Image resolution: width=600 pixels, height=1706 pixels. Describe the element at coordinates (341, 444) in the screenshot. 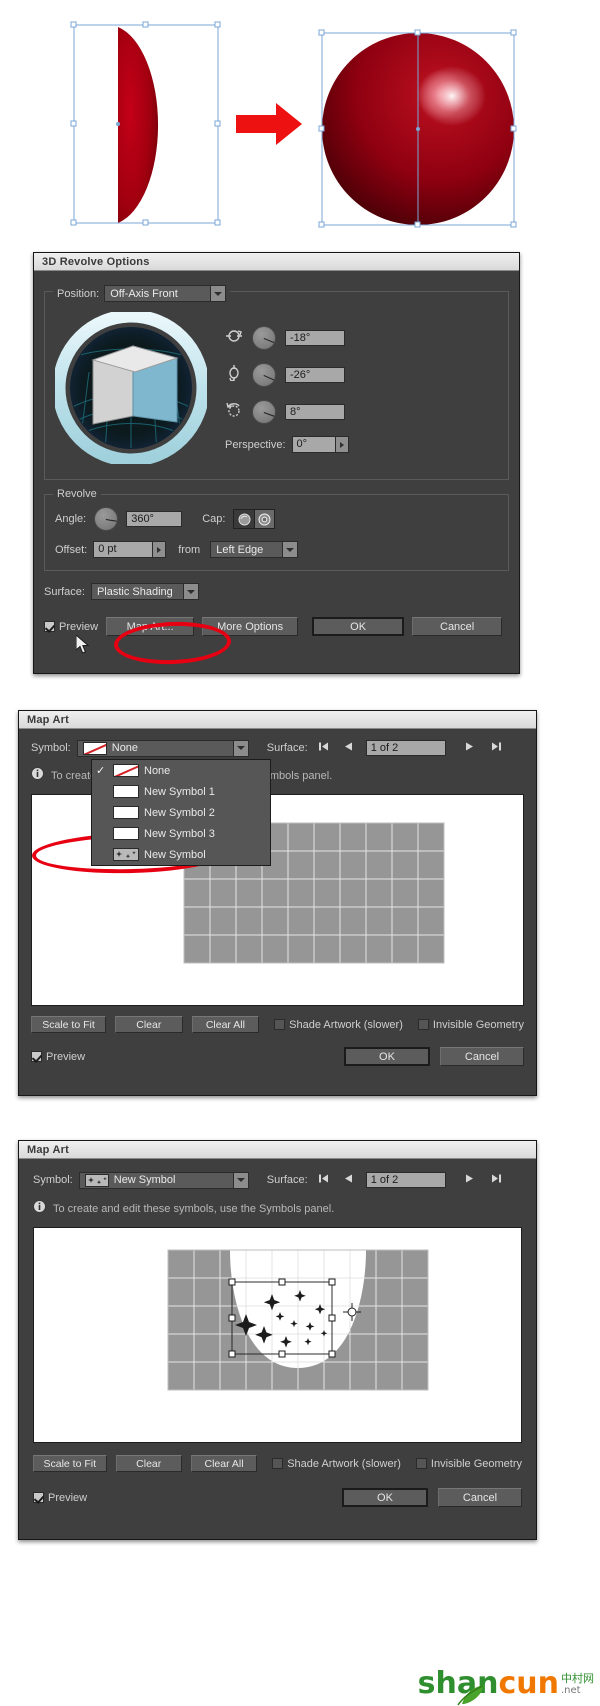

I see `perspective-popup-icon` at that location.